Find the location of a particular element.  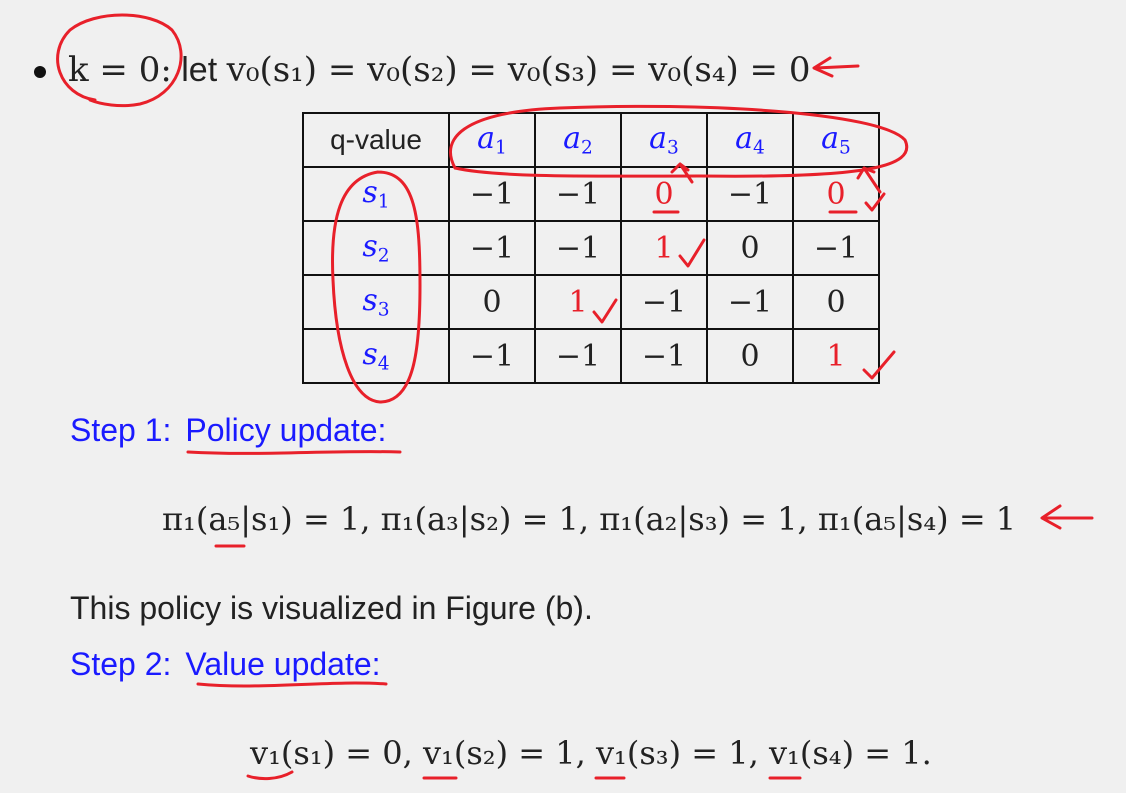

table-row: s1 −1 −1 0 −1 0 is located at coordinates (591, 194).